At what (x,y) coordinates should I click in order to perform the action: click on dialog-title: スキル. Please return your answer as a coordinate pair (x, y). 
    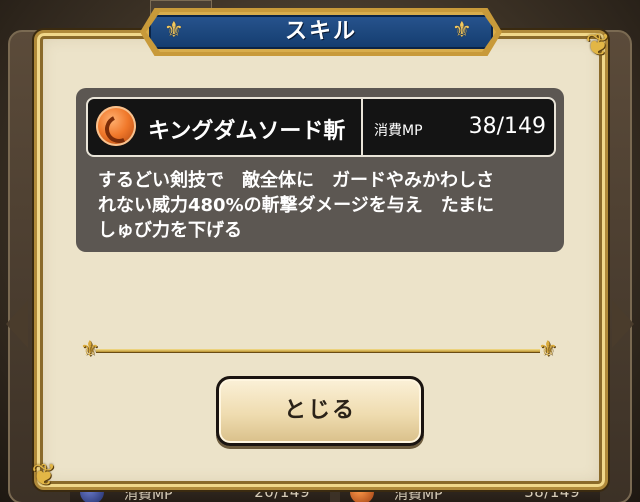
    Looking at the image, I should click on (320, 31).